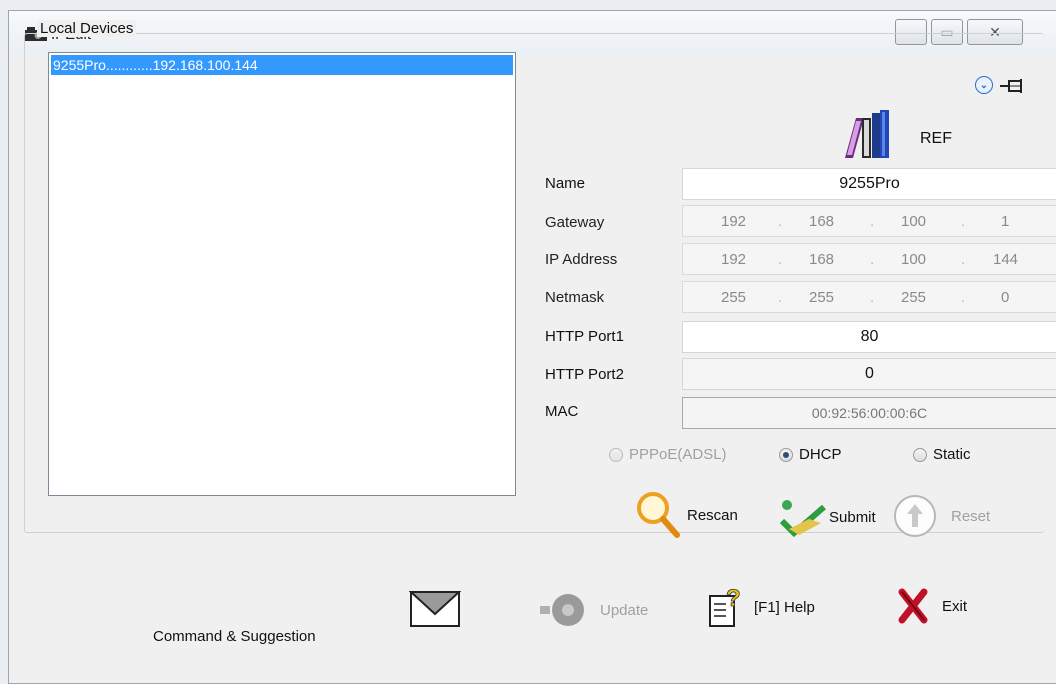 This screenshot has height=684, width=1056. Describe the element at coordinates (827, 517) in the screenshot. I see `submit-button: Submit` at that location.